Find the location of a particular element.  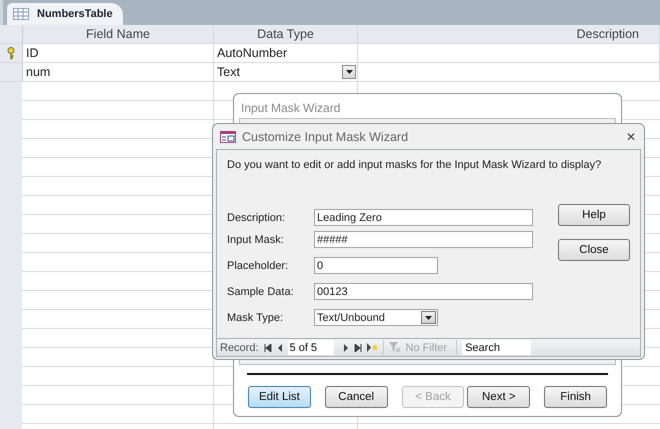

dialog-button: Help is located at coordinates (594, 215).